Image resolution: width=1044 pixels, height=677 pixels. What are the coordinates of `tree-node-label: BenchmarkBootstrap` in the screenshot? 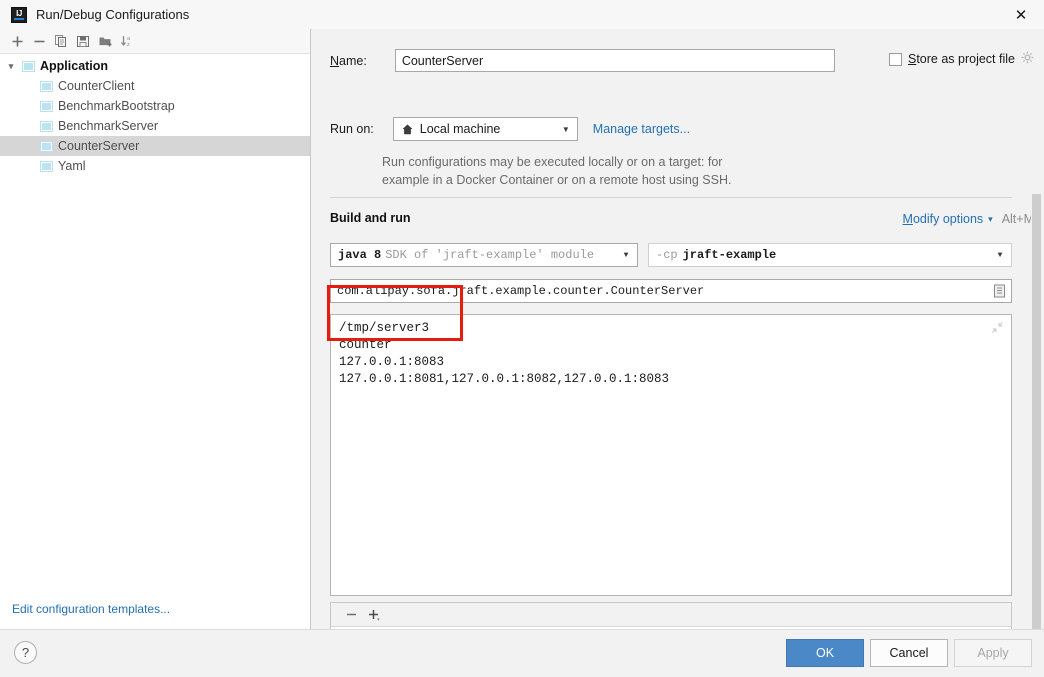 It's located at (116, 106).